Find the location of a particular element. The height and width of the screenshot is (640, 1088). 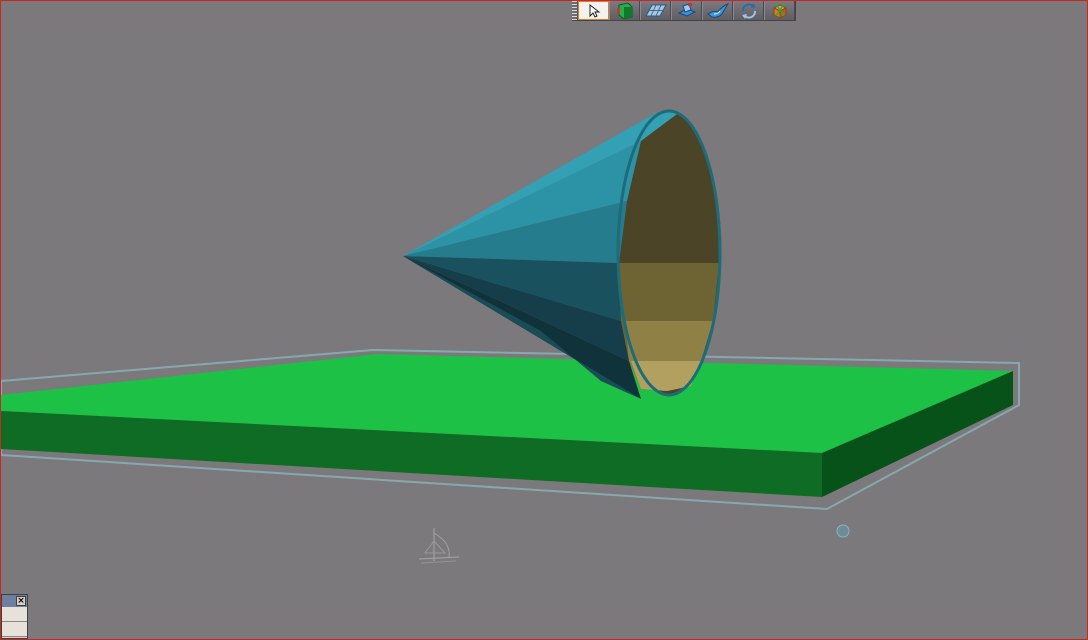

close-button: × is located at coordinates (21, 601).